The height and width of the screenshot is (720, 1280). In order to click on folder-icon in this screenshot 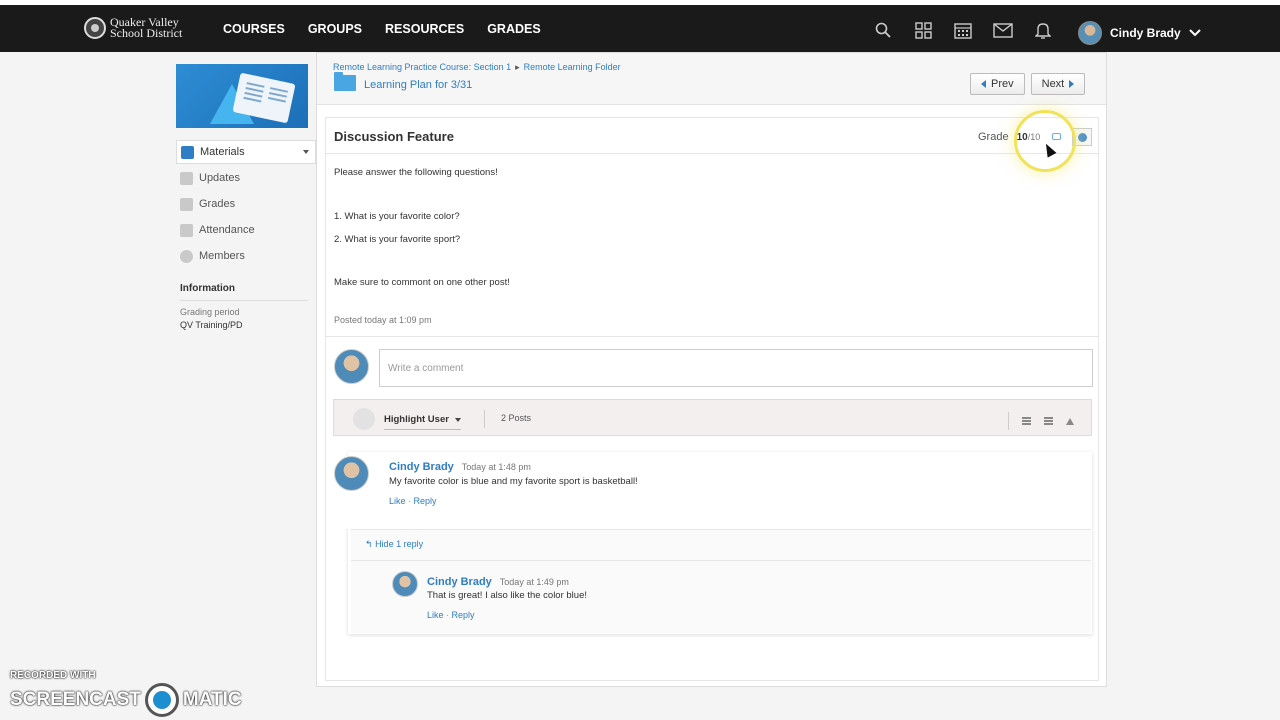, I will do `click(345, 81)`.